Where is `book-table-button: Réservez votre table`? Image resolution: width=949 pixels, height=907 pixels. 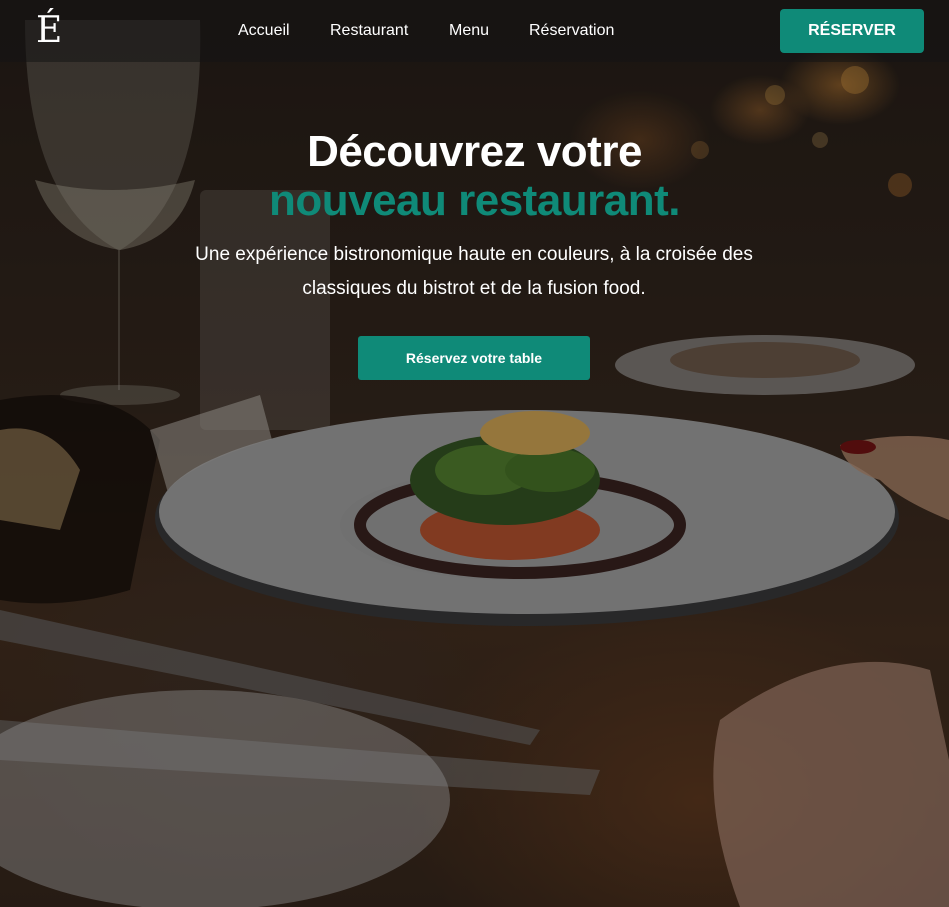 book-table-button: Réservez votre table is located at coordinates (474, 358).